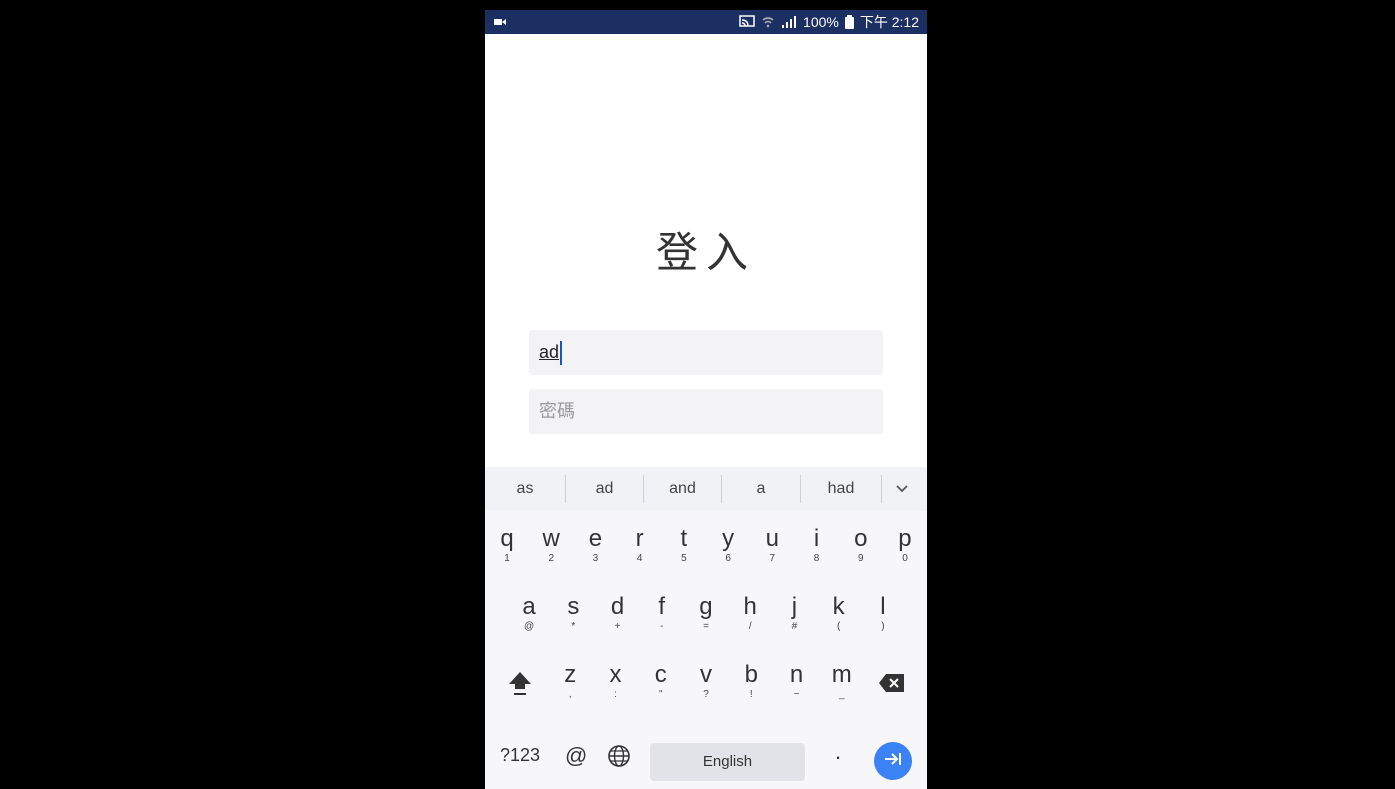 This screenshot has height=789, width=1395. I want to click on shift-icon, so click(520, 685).